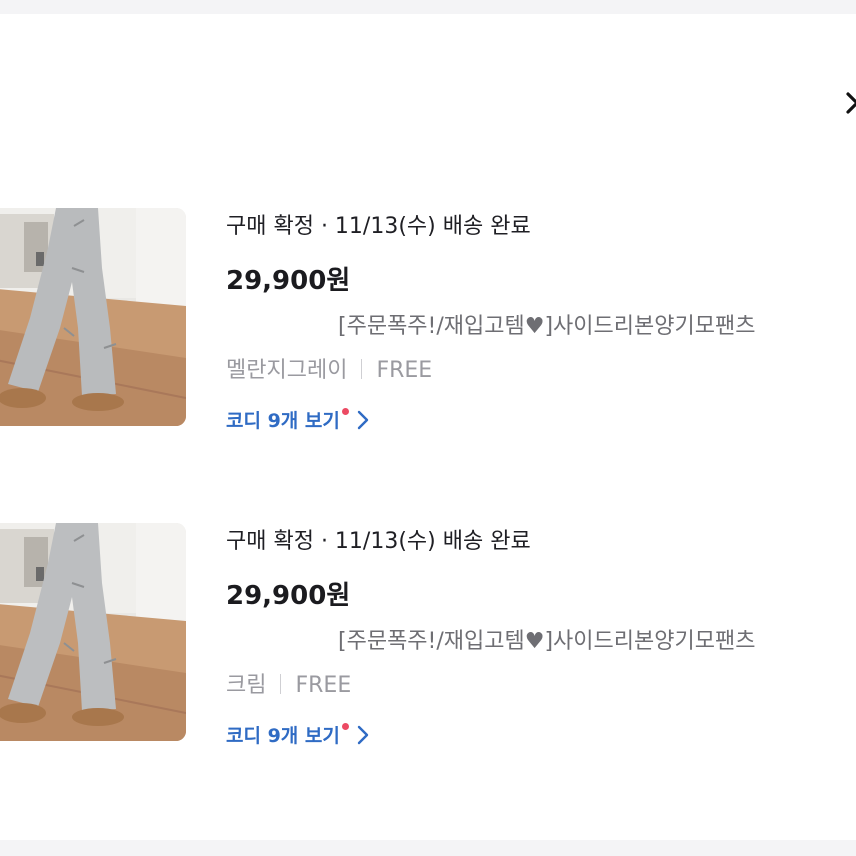  I want to click on product-options: 멜란지그레이 FREE, so click(329, 368).